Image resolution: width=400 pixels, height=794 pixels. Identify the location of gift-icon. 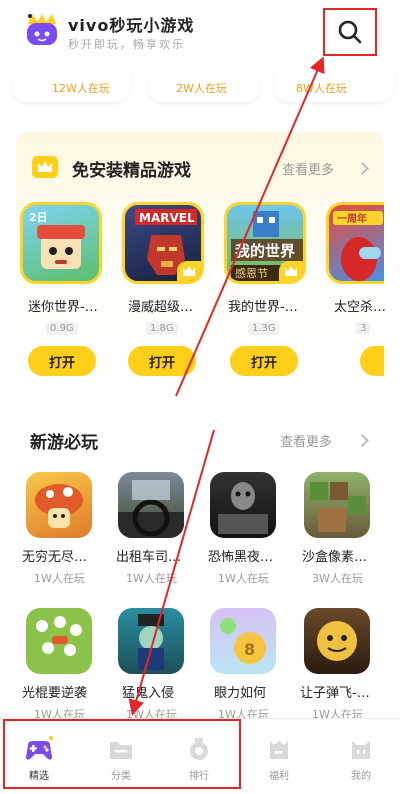
(279, 750).